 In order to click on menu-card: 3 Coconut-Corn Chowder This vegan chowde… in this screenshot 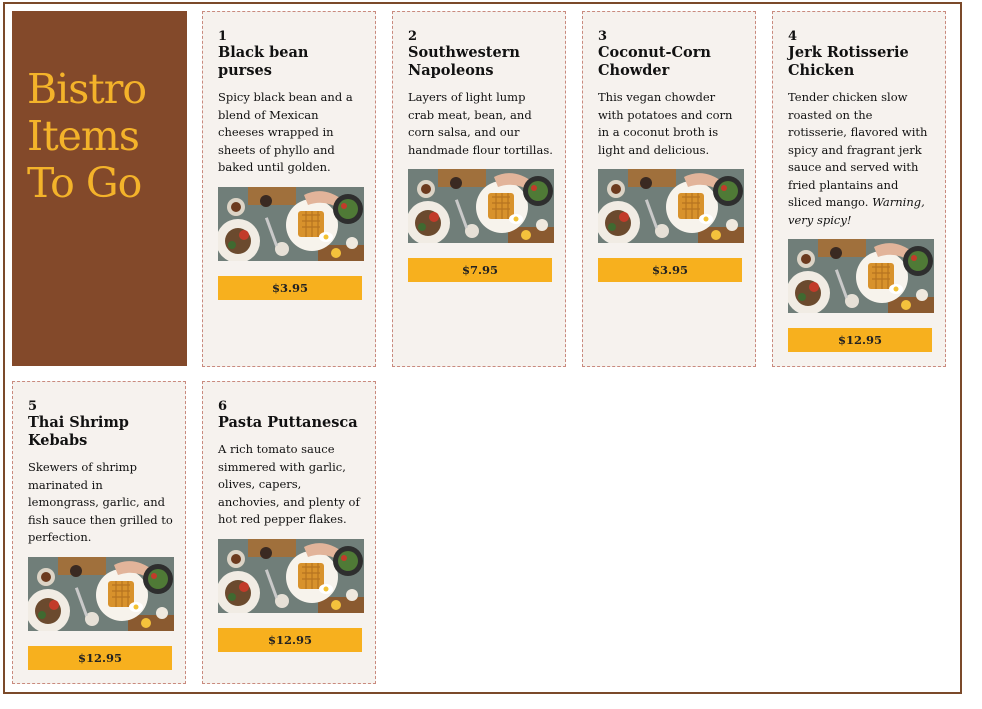, I will do `click(669, 189)`.